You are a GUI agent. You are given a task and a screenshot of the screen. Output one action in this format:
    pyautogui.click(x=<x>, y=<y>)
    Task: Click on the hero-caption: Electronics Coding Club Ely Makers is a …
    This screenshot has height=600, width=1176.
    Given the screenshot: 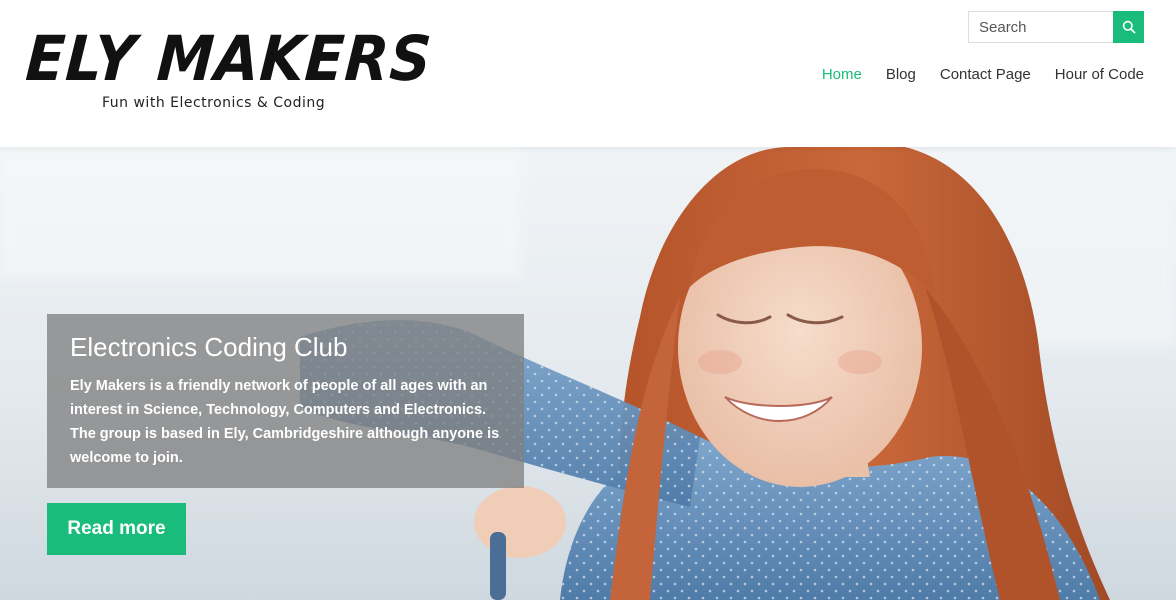 What is the action you would take?
    pyautogui.click(x=285, y=401)
    